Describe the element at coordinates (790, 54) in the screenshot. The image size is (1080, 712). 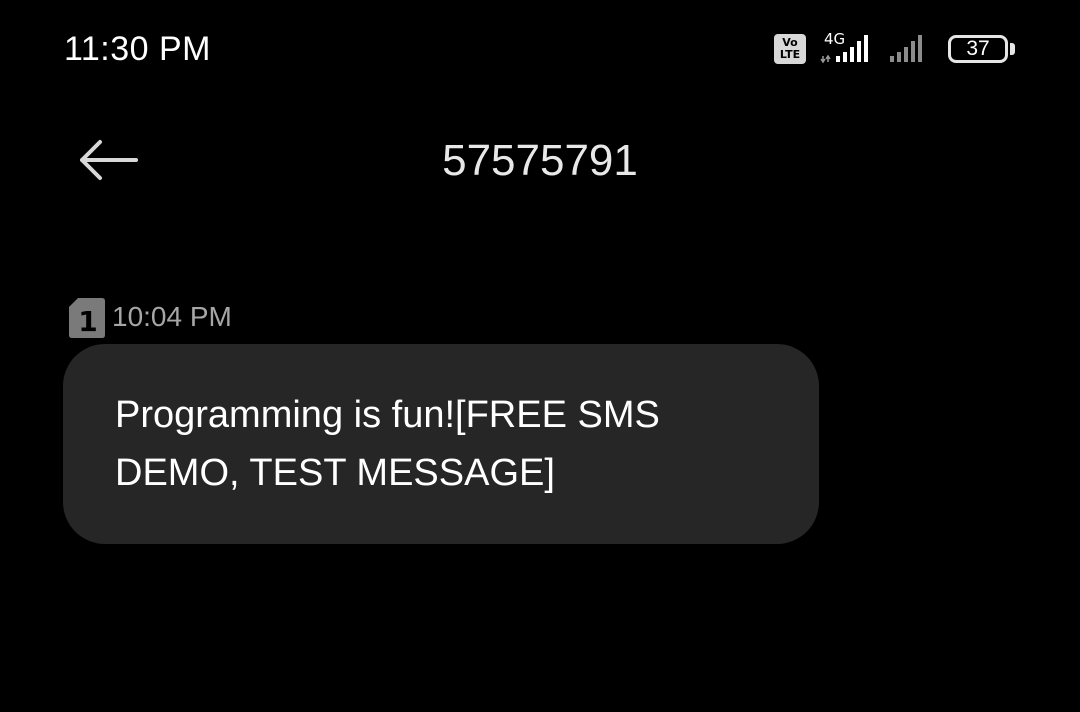
I see `volte-label-bottom: LTE` at that location.